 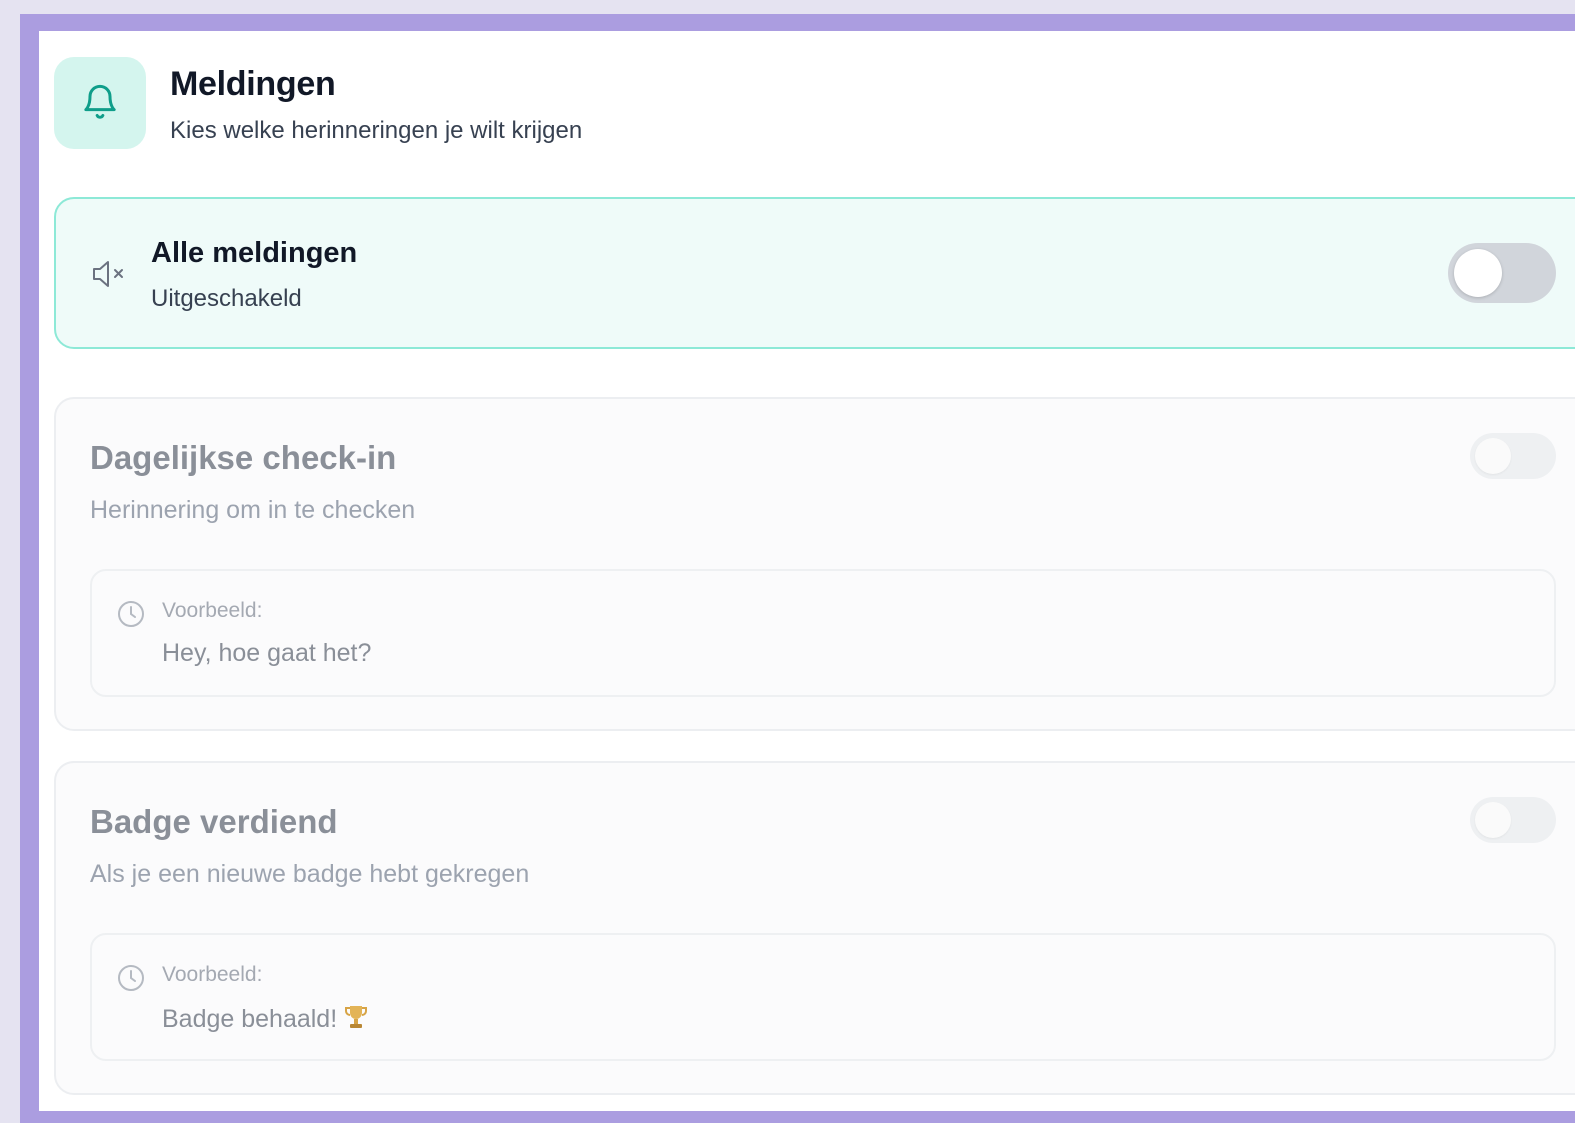 I want to click on trophy-icon, so click(x=356, y=1017).